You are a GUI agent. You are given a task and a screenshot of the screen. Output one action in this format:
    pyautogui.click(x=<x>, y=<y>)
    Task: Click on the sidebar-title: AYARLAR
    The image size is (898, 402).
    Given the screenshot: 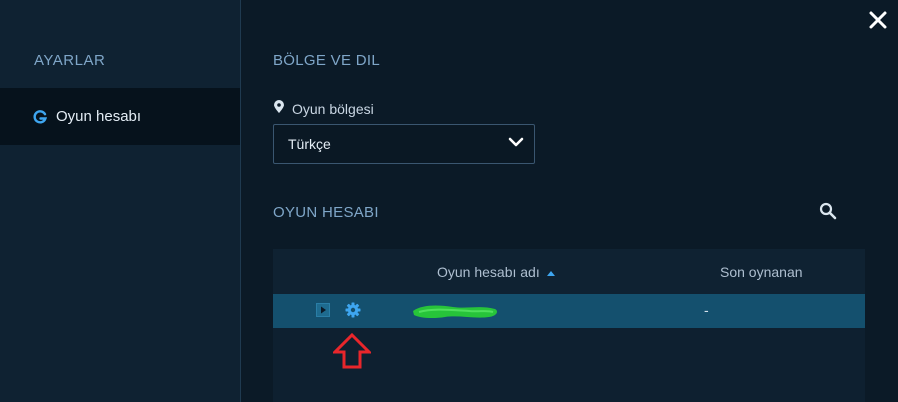 What is the action you would take?
    pyautogui.click(x=70, y=60)
    